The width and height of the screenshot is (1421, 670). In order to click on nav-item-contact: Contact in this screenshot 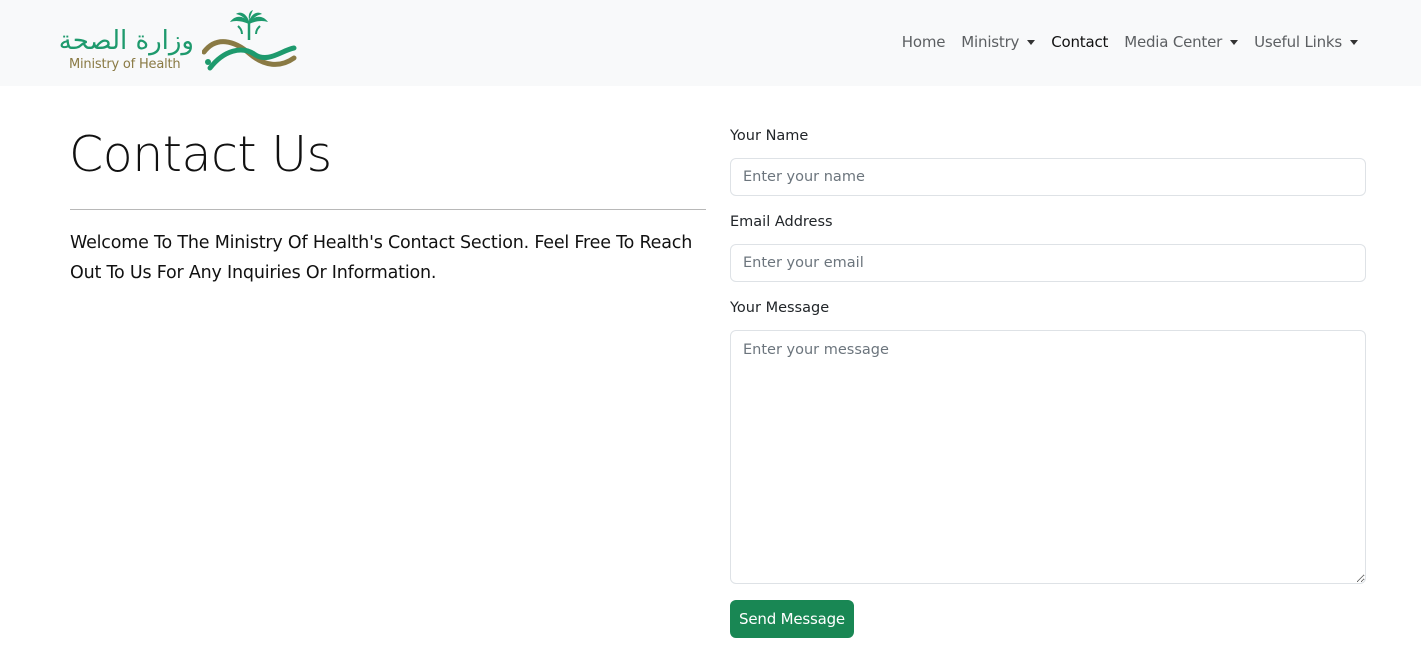, I will do `click(1079, 42)`.